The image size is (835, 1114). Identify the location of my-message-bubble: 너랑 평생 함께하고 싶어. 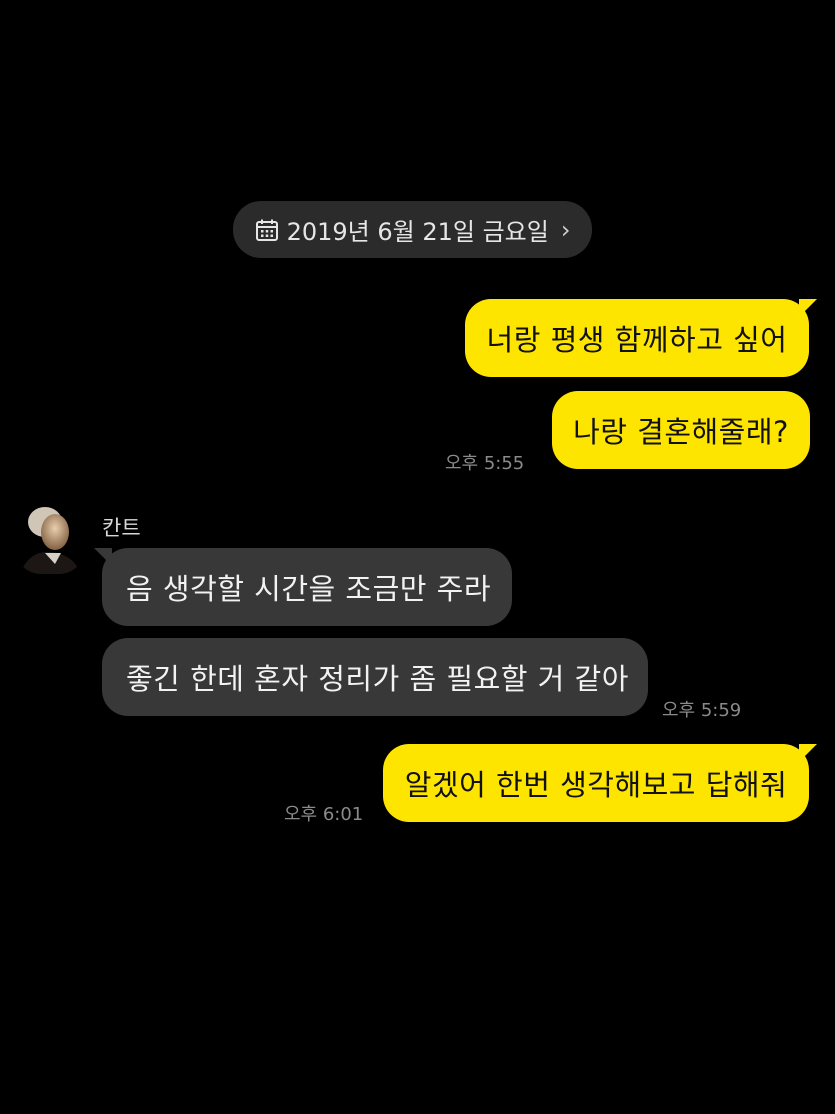
(641, 338).